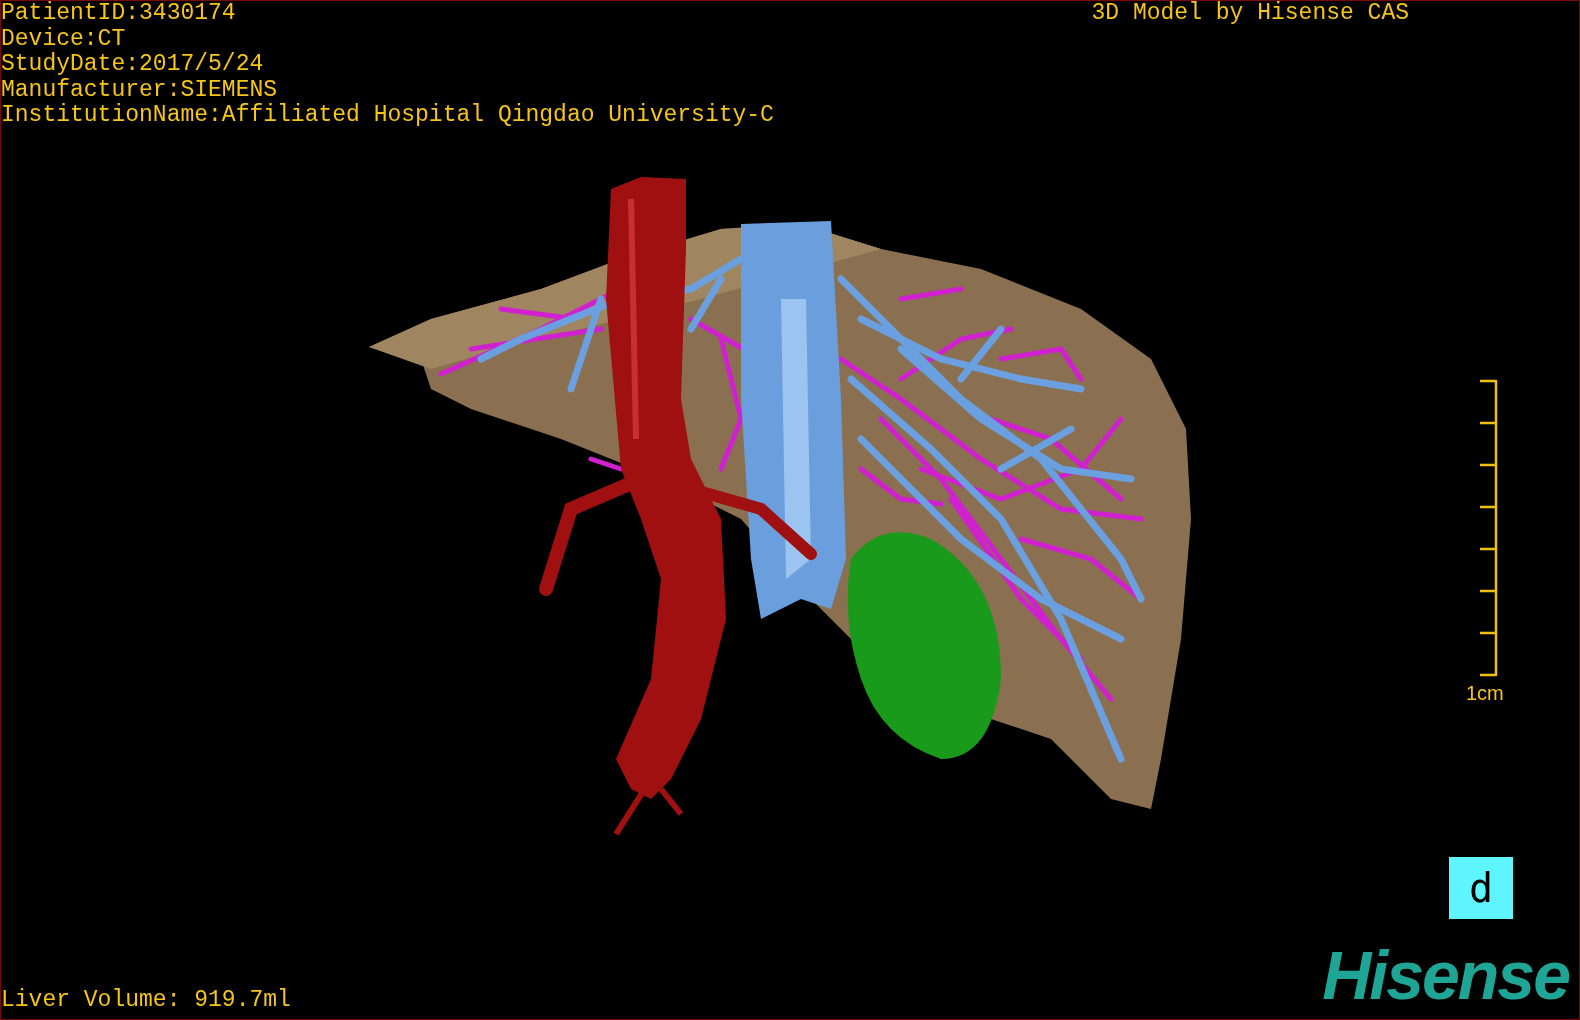  What do you see at coordinates (1481, 888) in the screenshot?
I see `orientation-cube: d` at bounding box center [1481, 888].